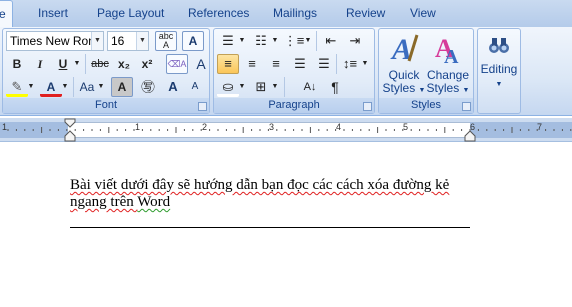  Describe the element at coordinates (17, 64) in the screenshot. I see `bold-button: B` at that location.